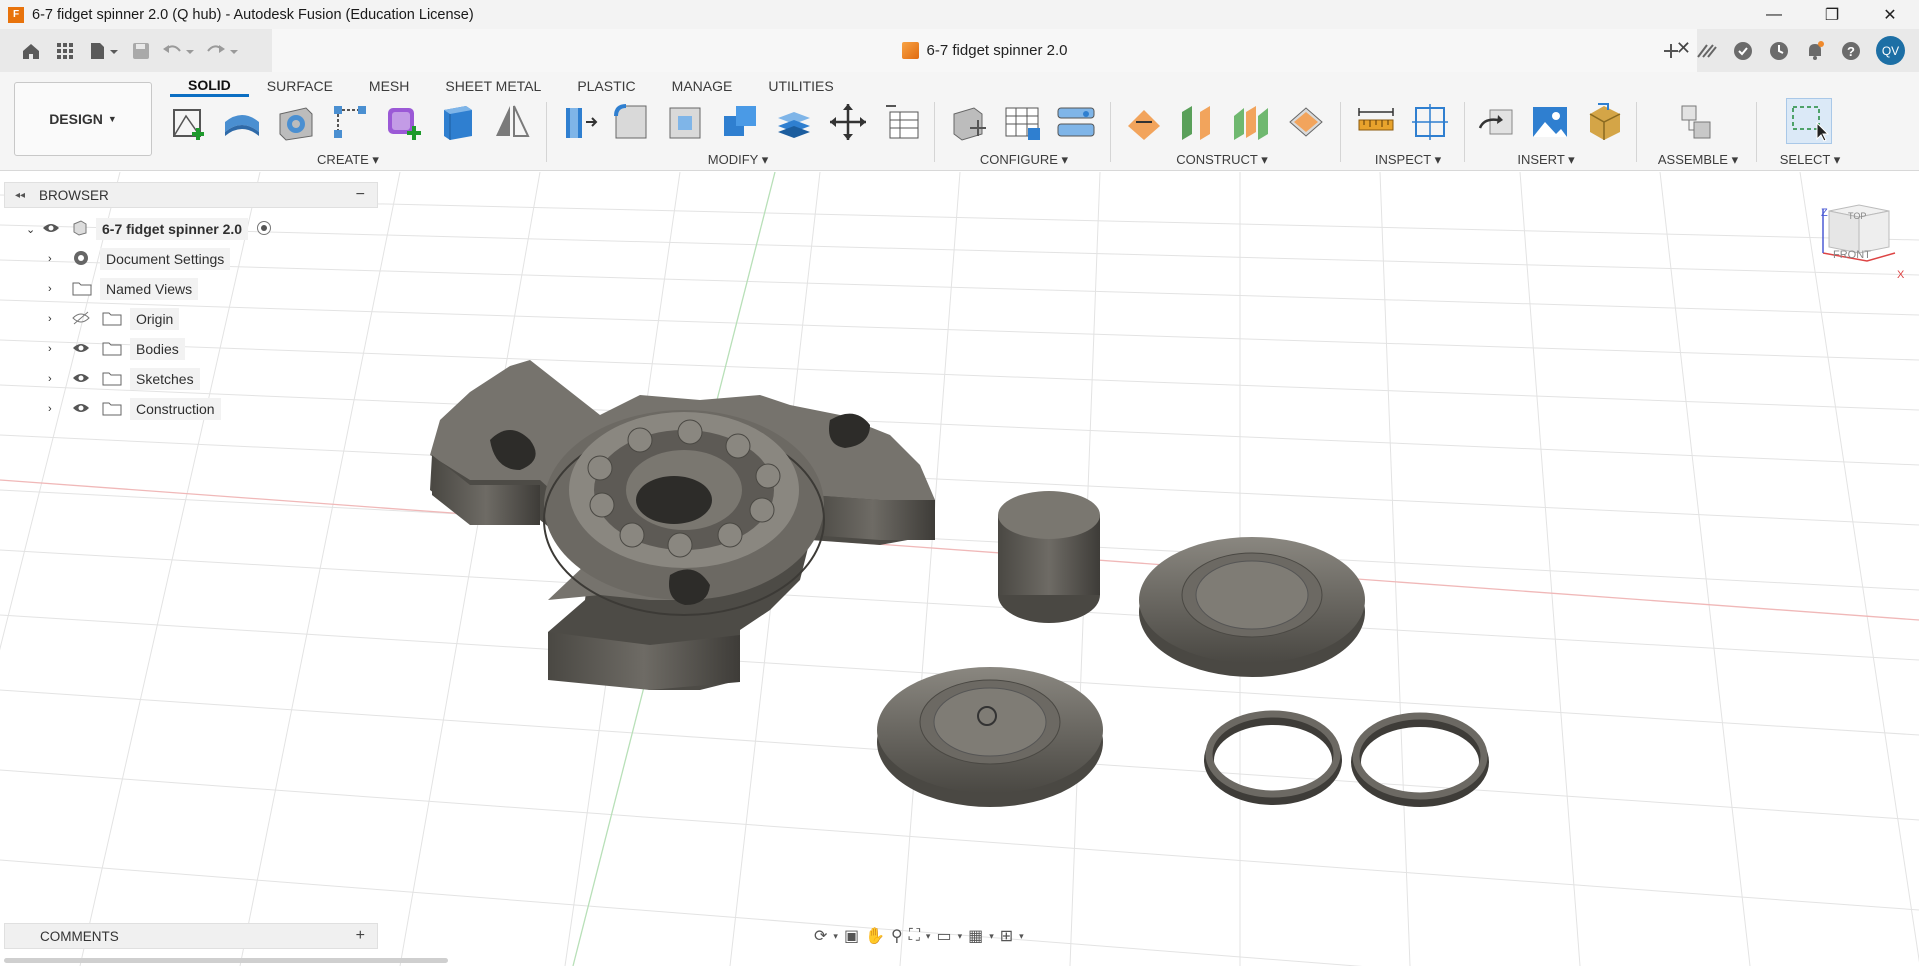  I want to click on offset-plane-icon, so click(1143, 121).